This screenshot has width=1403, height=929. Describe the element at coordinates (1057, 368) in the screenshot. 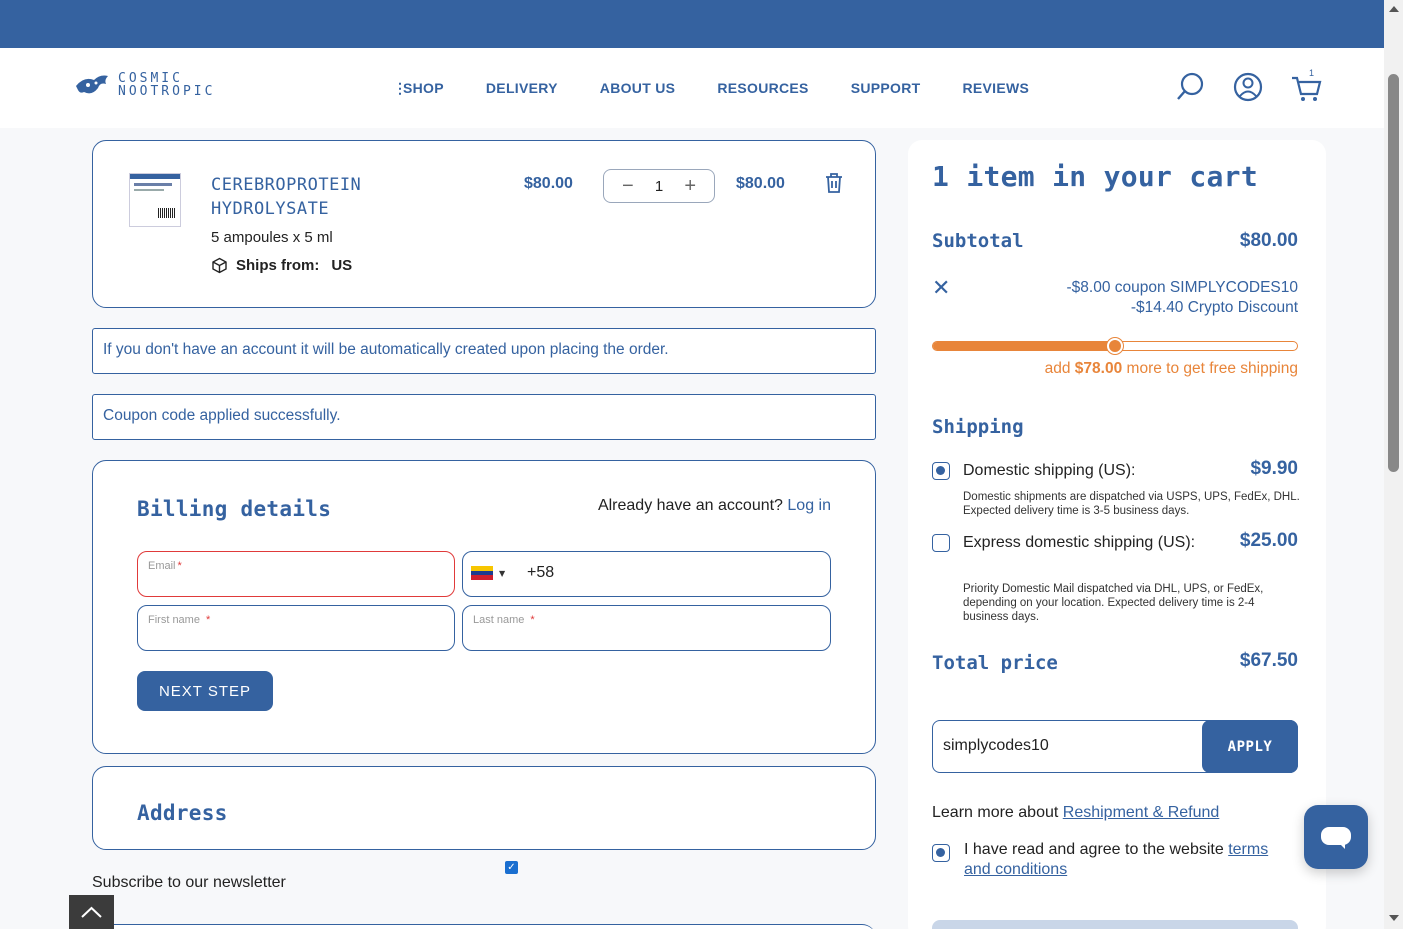

I see `free-ship-prefix: add` at that location.